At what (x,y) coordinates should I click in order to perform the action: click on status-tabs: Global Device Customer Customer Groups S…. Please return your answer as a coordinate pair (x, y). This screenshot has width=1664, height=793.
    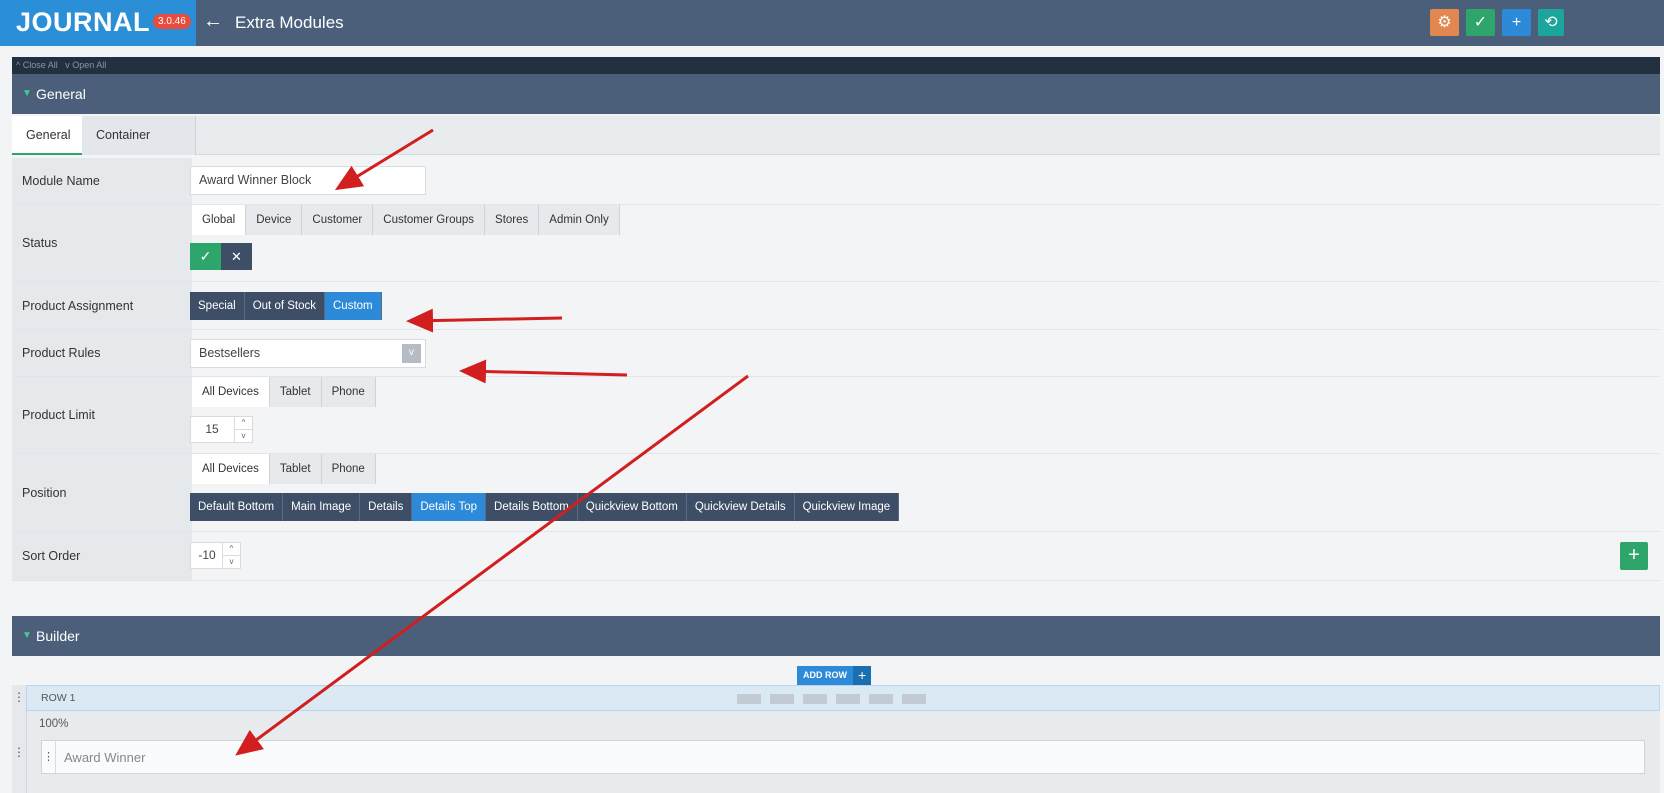
    Looking at the image, I should click on (406, 220).